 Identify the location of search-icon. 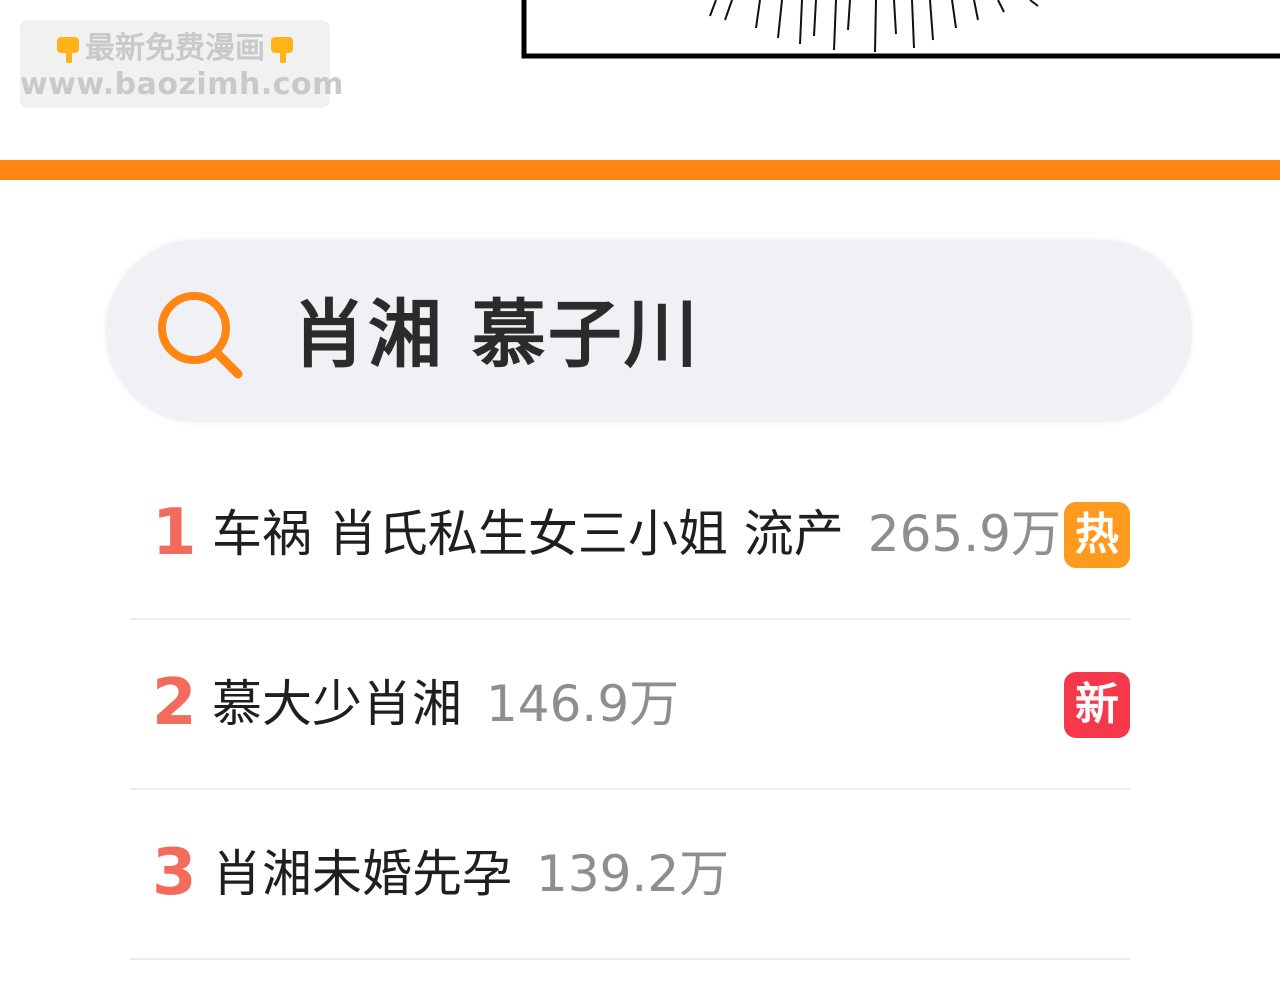
(199, 335).